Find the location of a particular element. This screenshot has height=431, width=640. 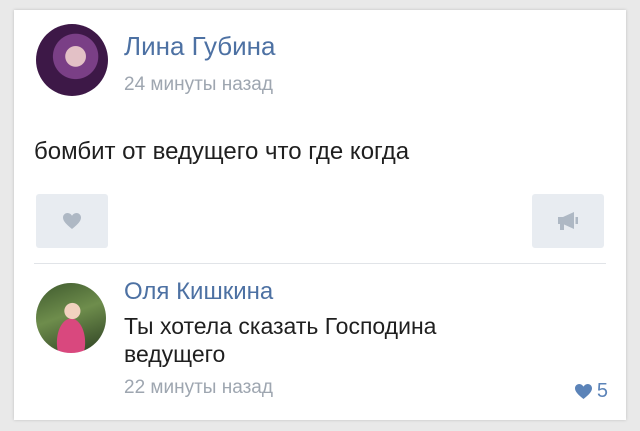

share-button is located at coordinates (568, 221).